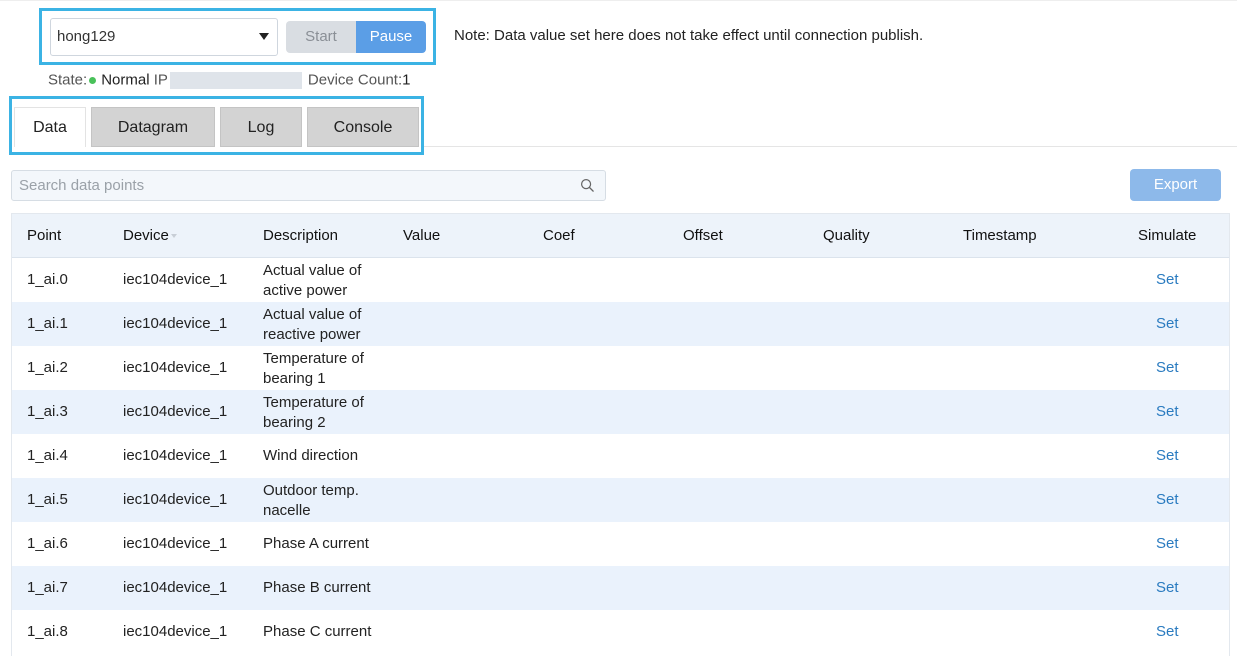 This screenshot has height=656, width=1237. I want to click on header-point: Point, so click(44, 235).